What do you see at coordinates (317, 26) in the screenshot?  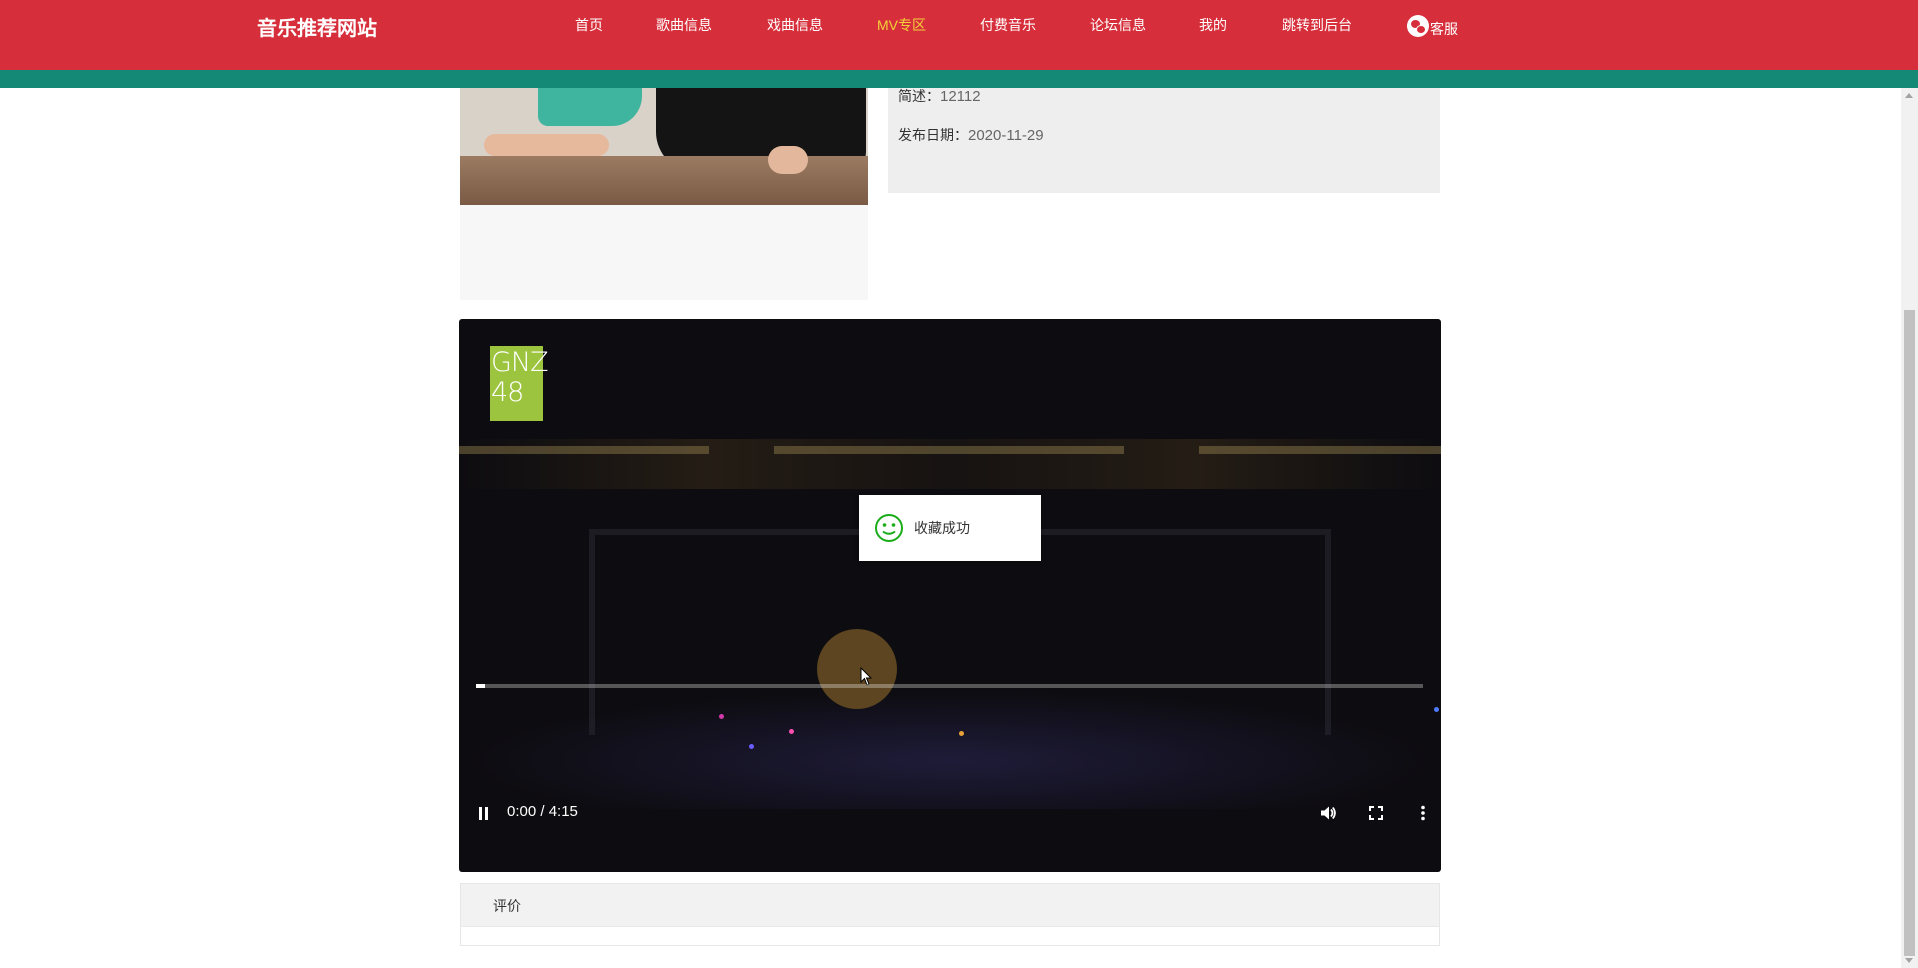 I see `site-title: 音乐推荐网站` at bounding box center [317, 26].